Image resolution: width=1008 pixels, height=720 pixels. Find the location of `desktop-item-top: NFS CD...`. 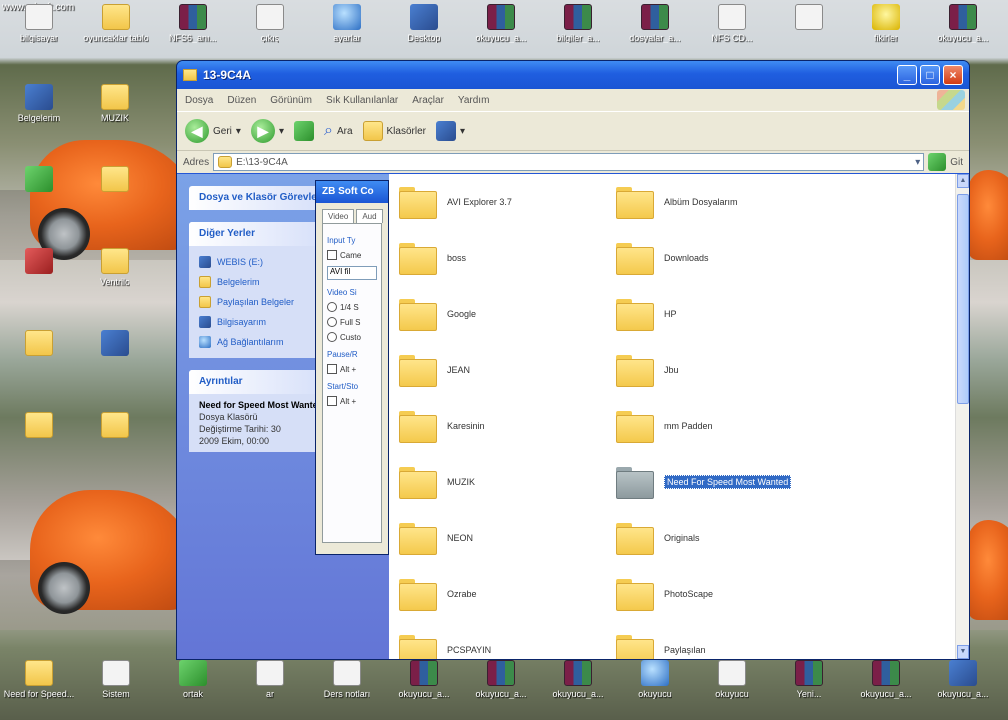

desktop-item-top: NFS CD... is located at coordinates (732, 23).